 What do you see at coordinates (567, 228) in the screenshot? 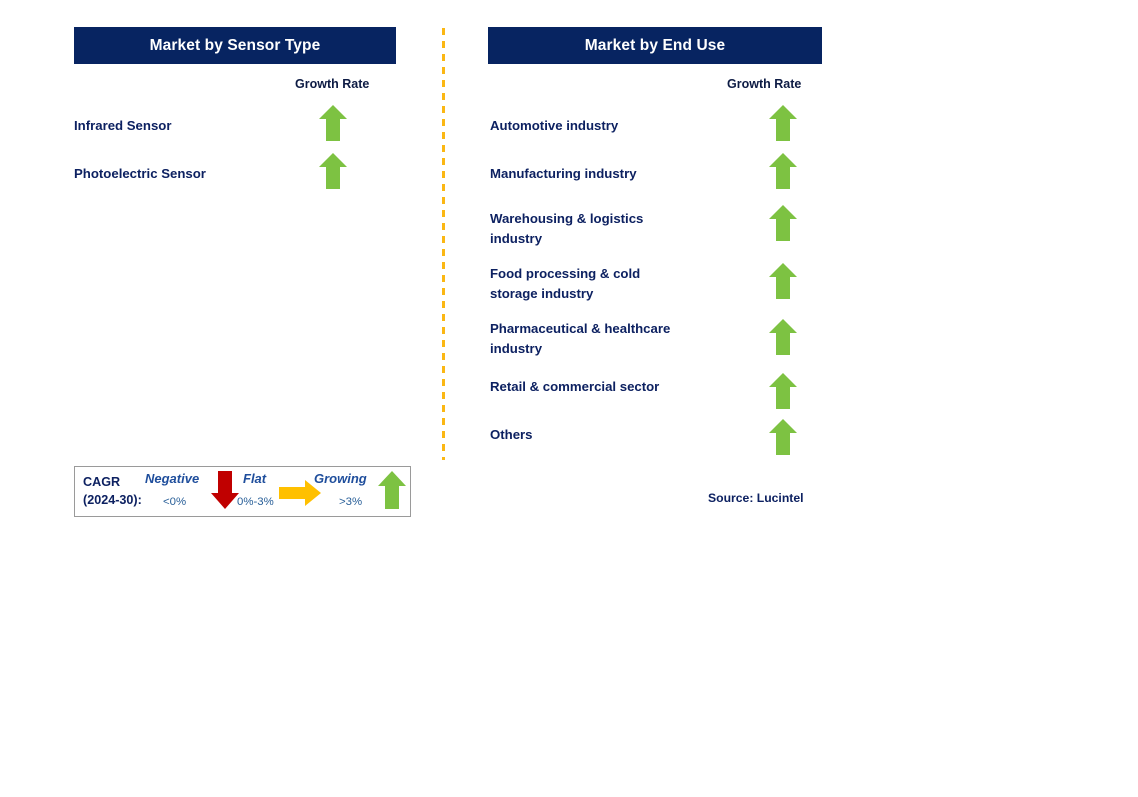
I see `row-label-warehousing-logistics-industry: Warehousing & logistics industry` at bounding box center [567, 228].